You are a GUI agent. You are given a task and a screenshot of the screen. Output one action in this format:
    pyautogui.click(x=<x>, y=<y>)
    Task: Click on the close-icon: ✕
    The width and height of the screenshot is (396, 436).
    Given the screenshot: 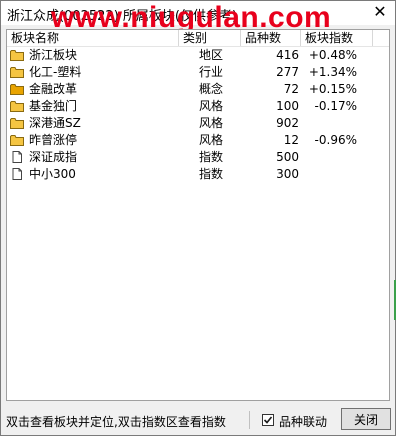 What is the action you would take?
    pyautogui.click(x=380, y=12)
    